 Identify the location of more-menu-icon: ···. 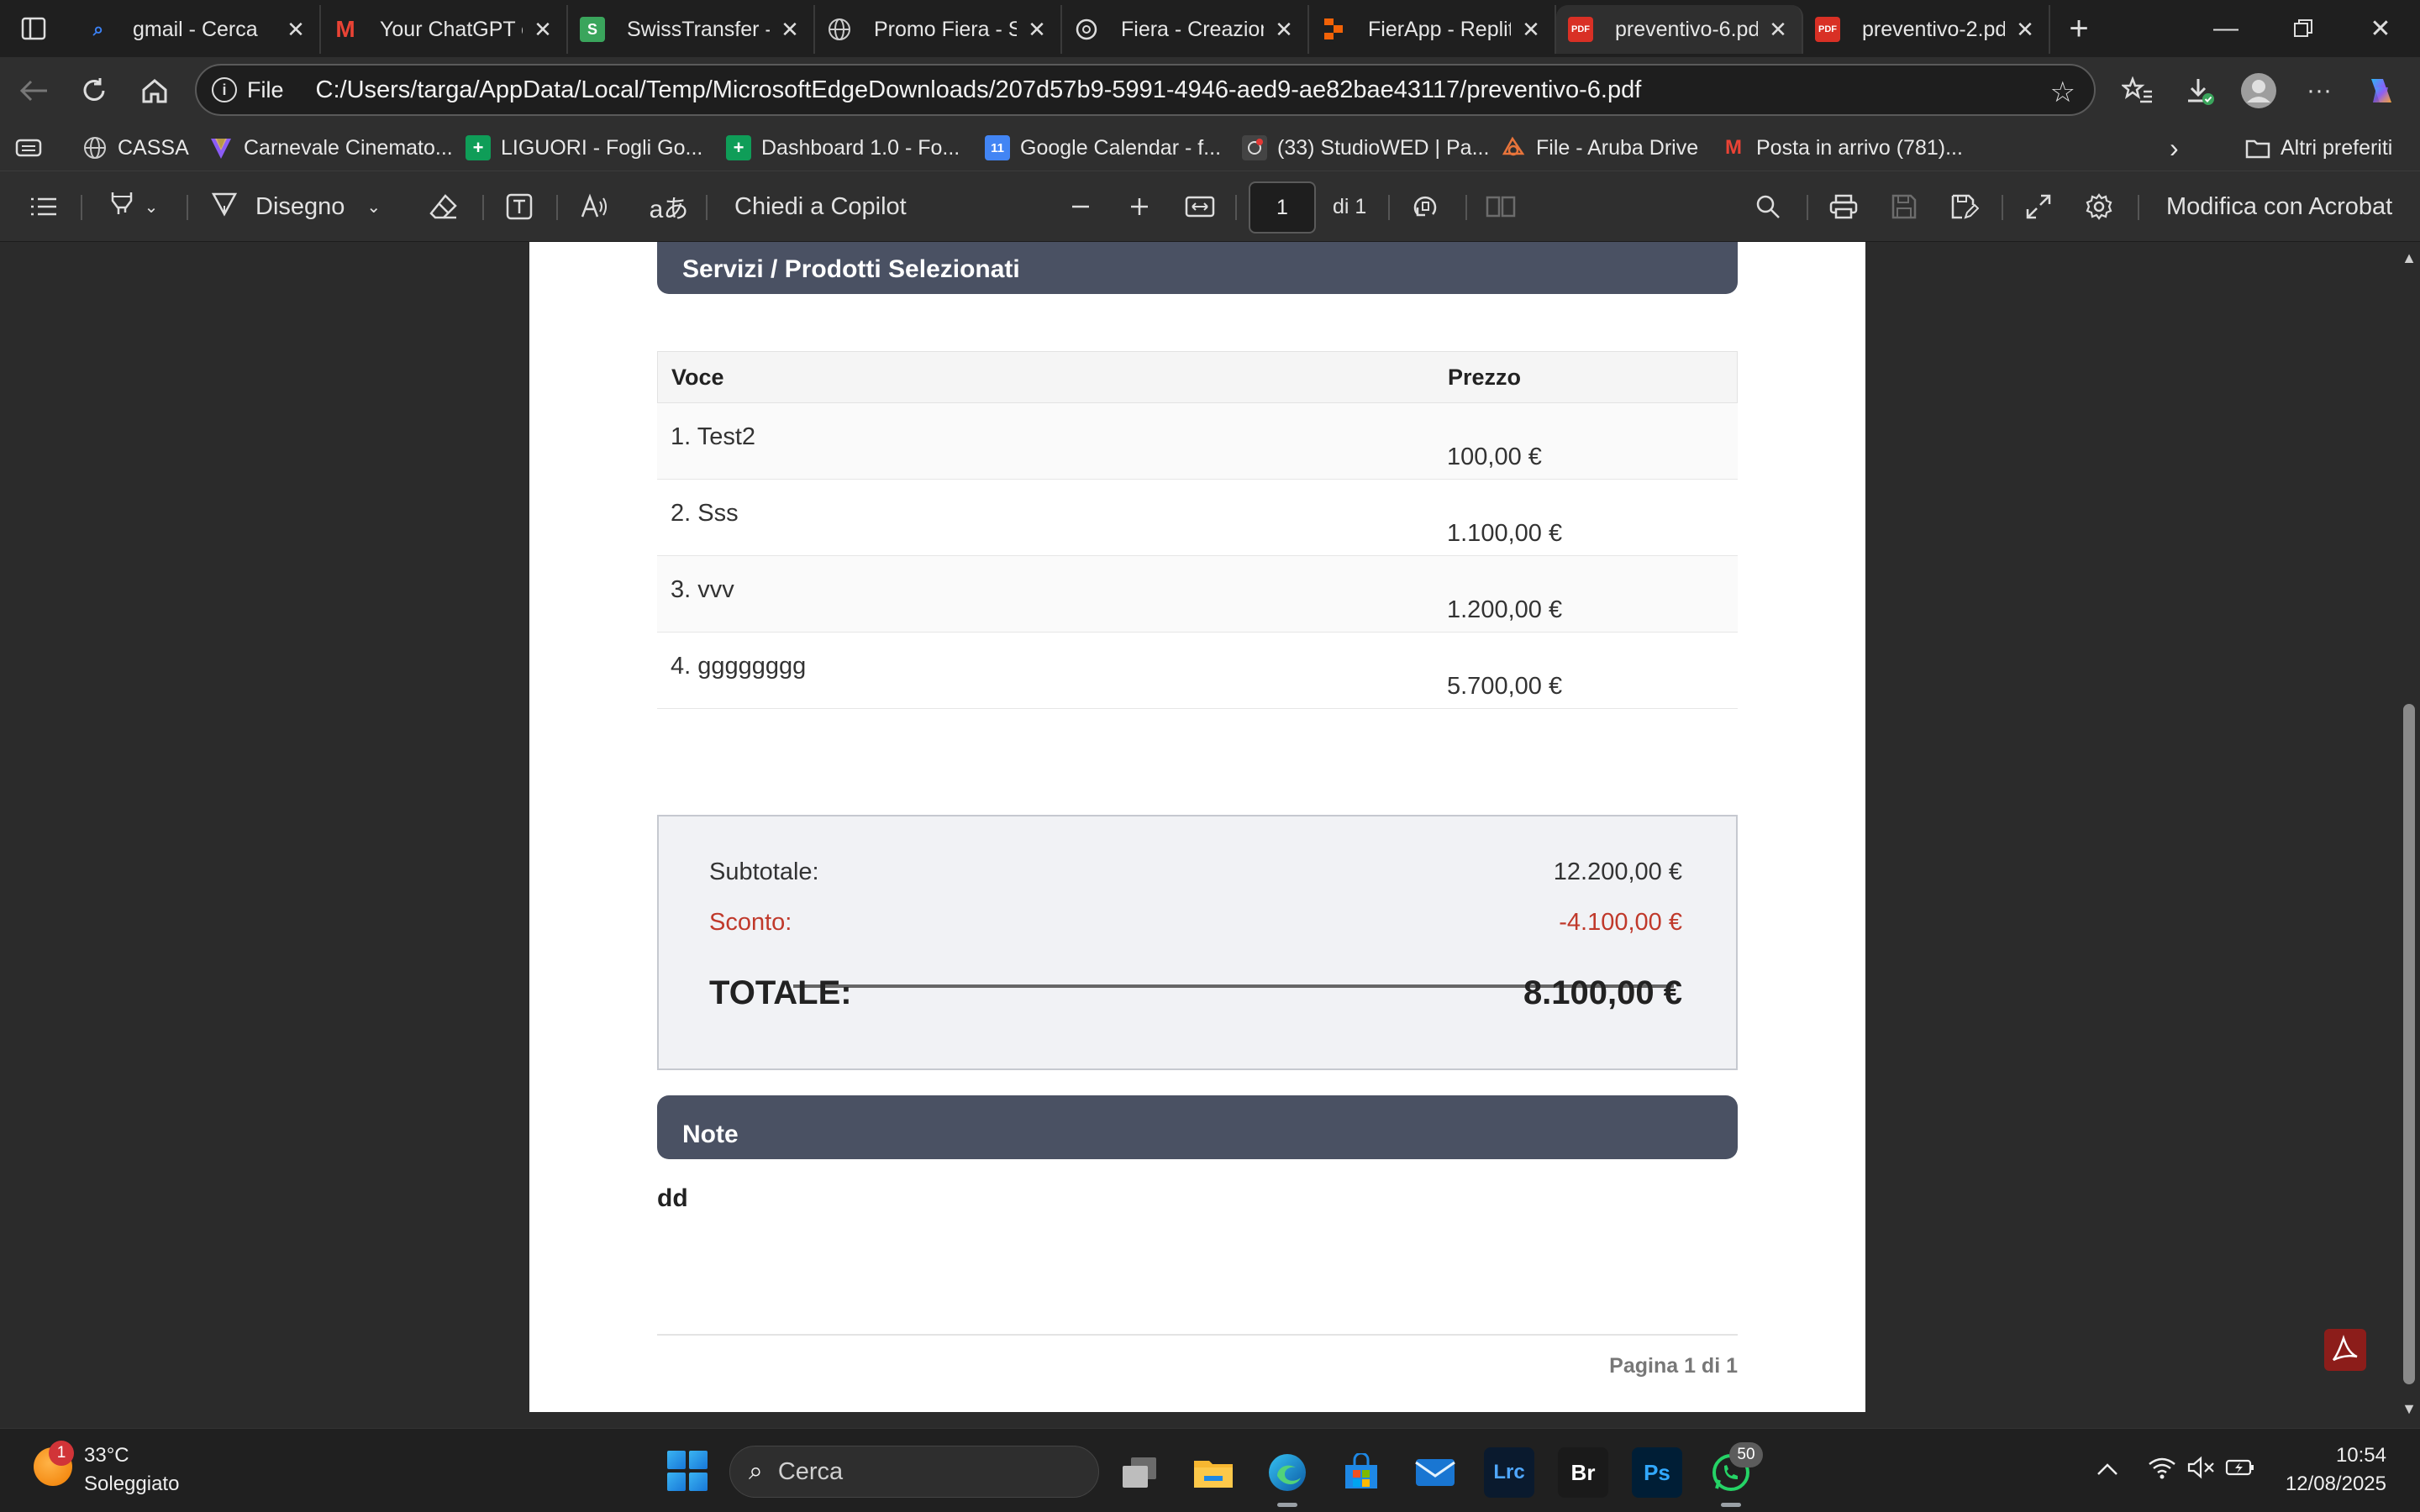
(2319, 91).